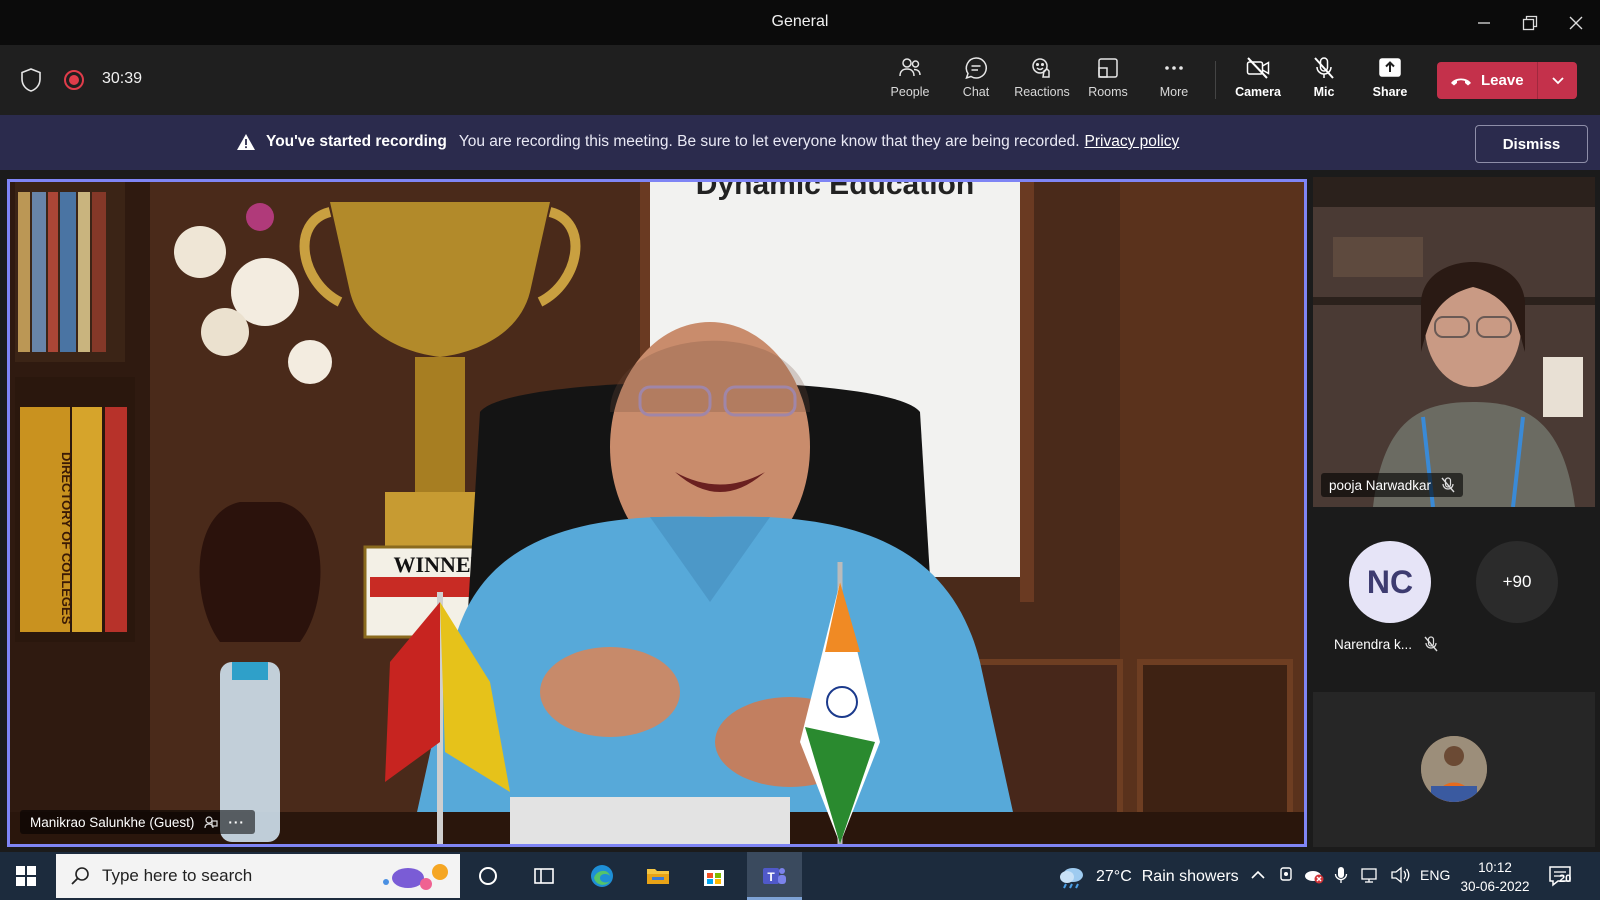 The width and height of the screenshot is (1600, 900). I want to click on clock-time: 10:12, so click(1495, 867).